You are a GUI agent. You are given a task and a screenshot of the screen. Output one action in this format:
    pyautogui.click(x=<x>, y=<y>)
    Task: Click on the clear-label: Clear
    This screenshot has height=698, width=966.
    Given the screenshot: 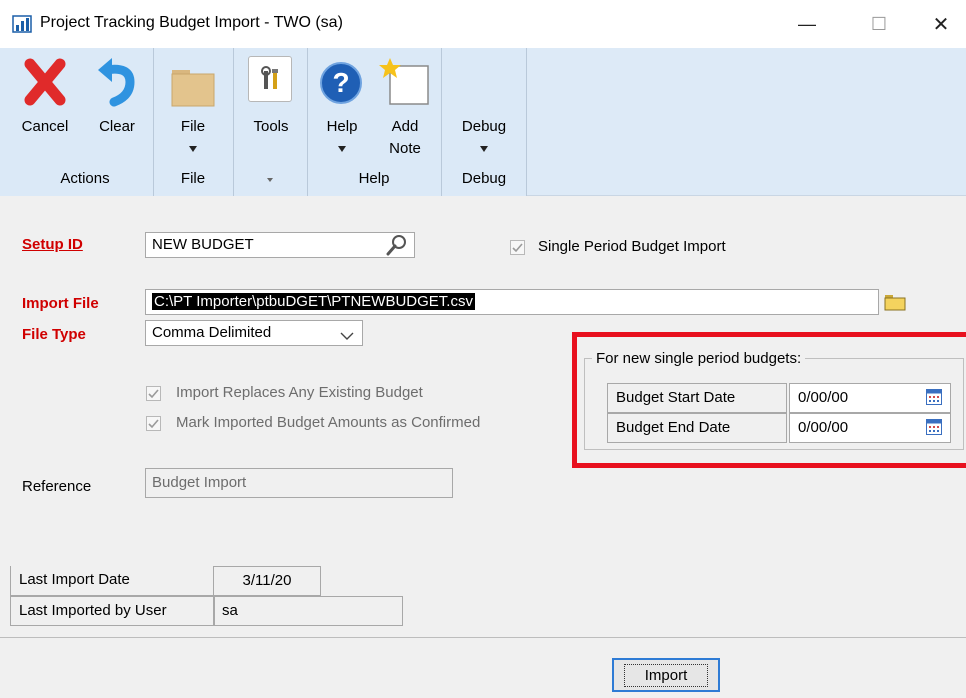 What is the action you would take?
    pyautogui.click(x=117, y=126)
    